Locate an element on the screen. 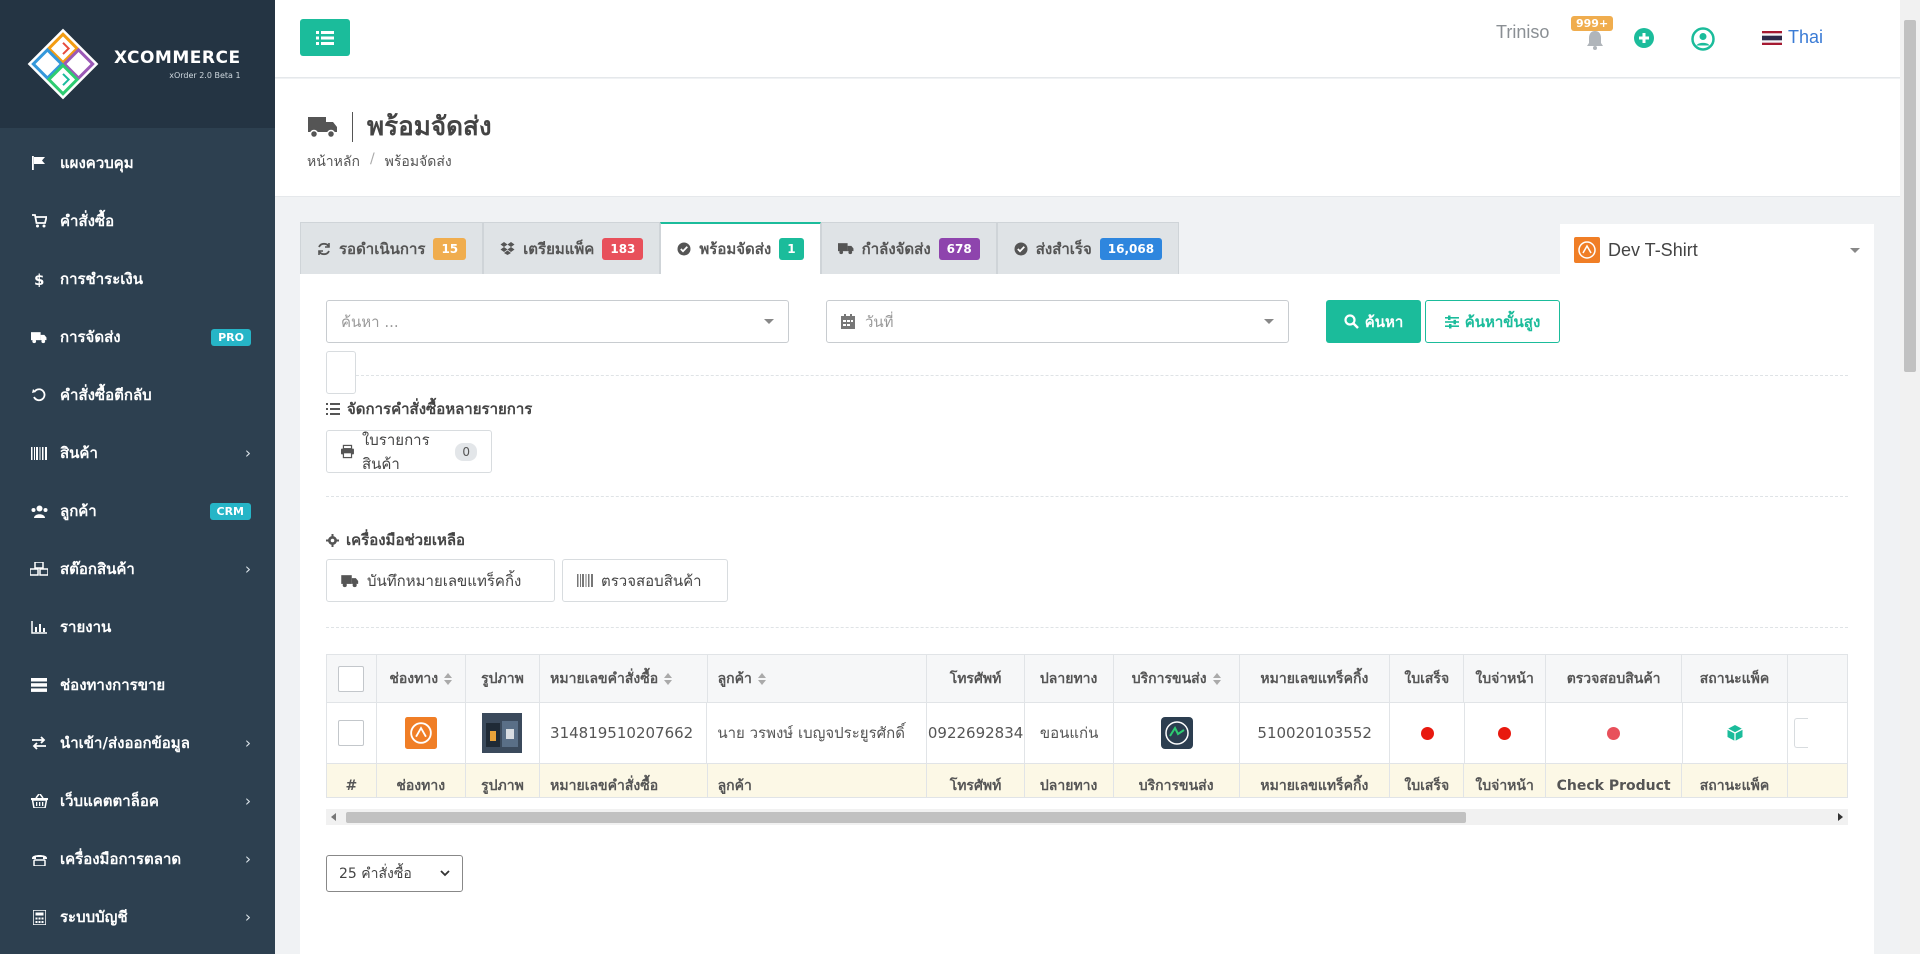  bulk-actions-title: จัดการคำสั่งซื้อหลายรายการ is located at coordinates (429, 409).